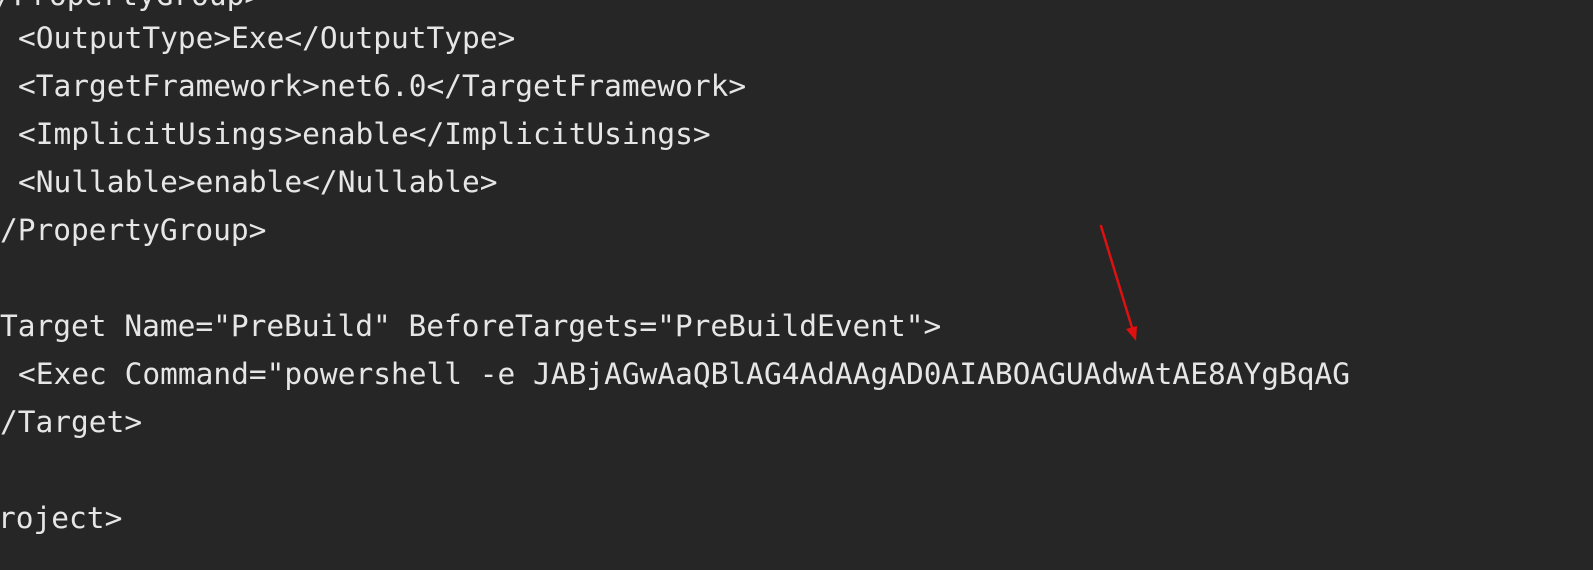  Describe the element at coordinates (71, 422) in the screenshot. I see `code-line-9: /Target>` at that location.